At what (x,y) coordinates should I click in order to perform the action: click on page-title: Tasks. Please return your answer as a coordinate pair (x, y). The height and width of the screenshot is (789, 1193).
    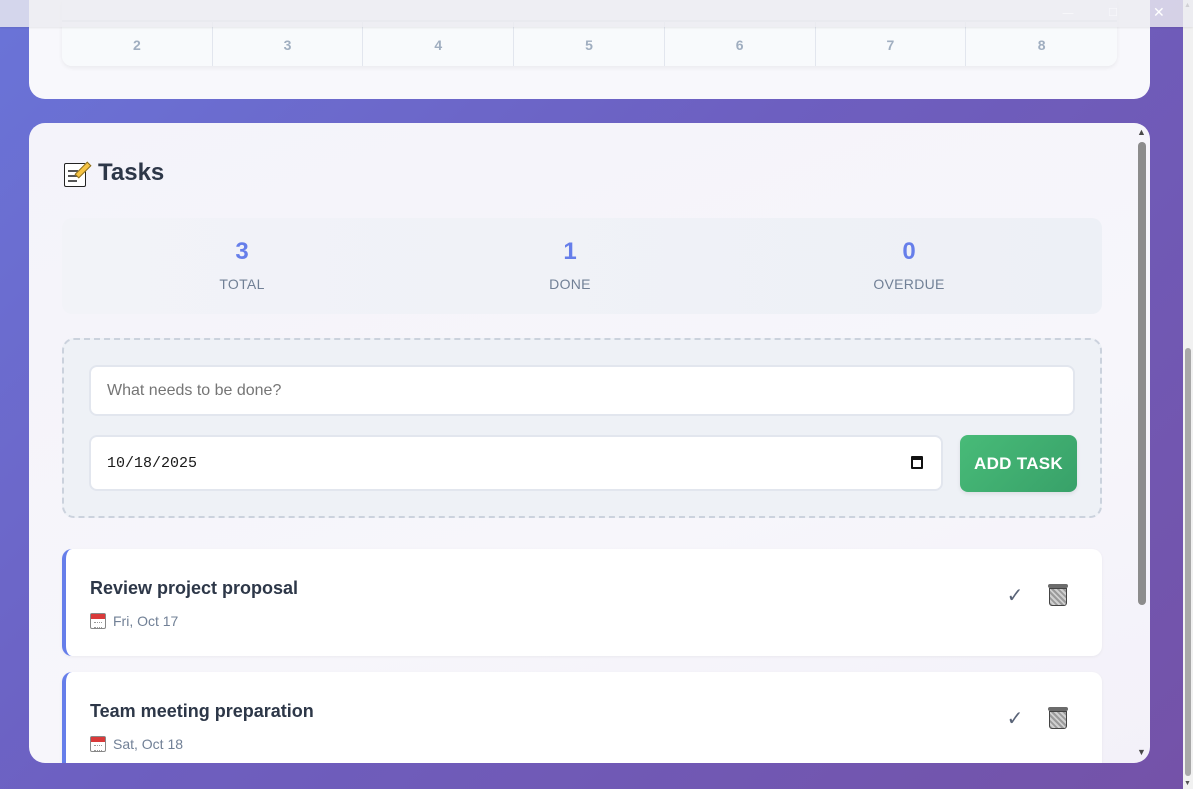
    Looking at the image, I should click on (131, 172).